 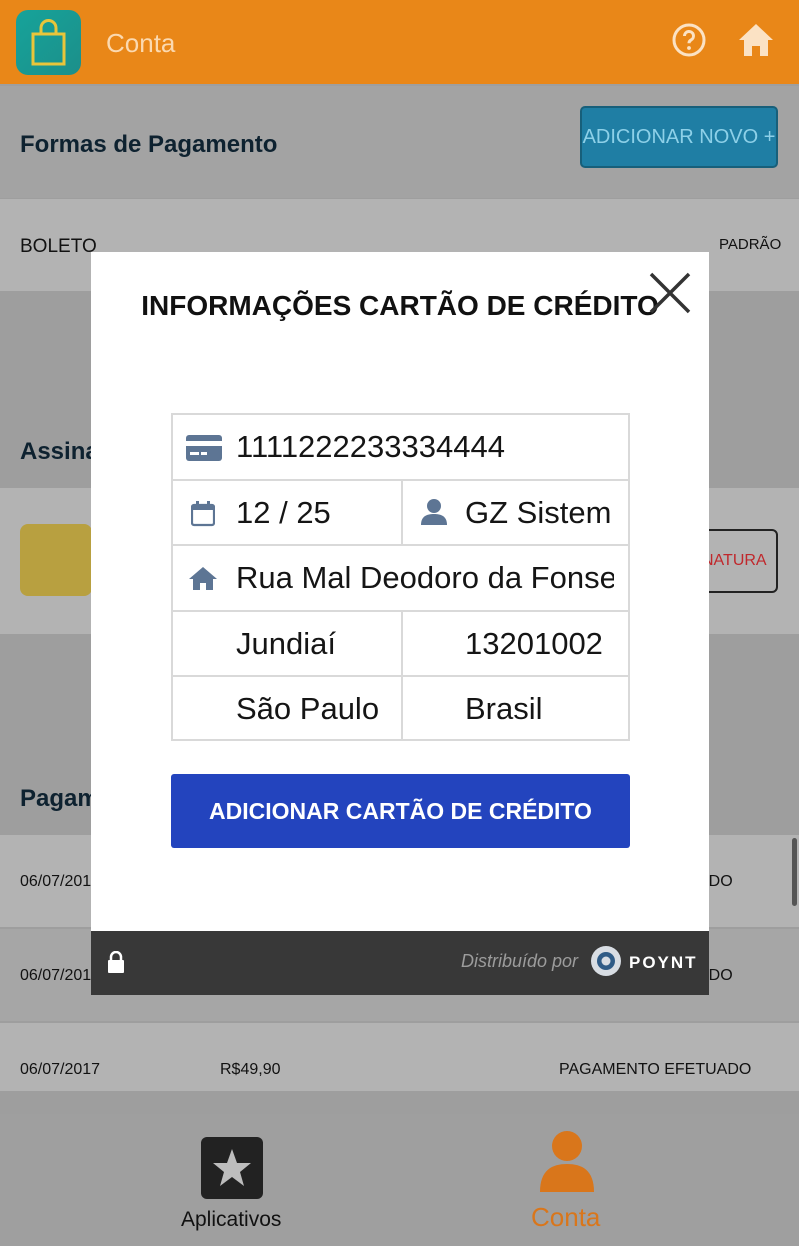 I want to click on payments-title: Pagam, so click(x=59, y=798).